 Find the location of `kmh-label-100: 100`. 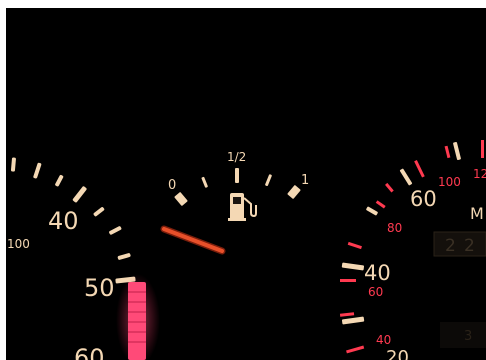

kmh-label-100: 100 is located at coordinates (449, 182).